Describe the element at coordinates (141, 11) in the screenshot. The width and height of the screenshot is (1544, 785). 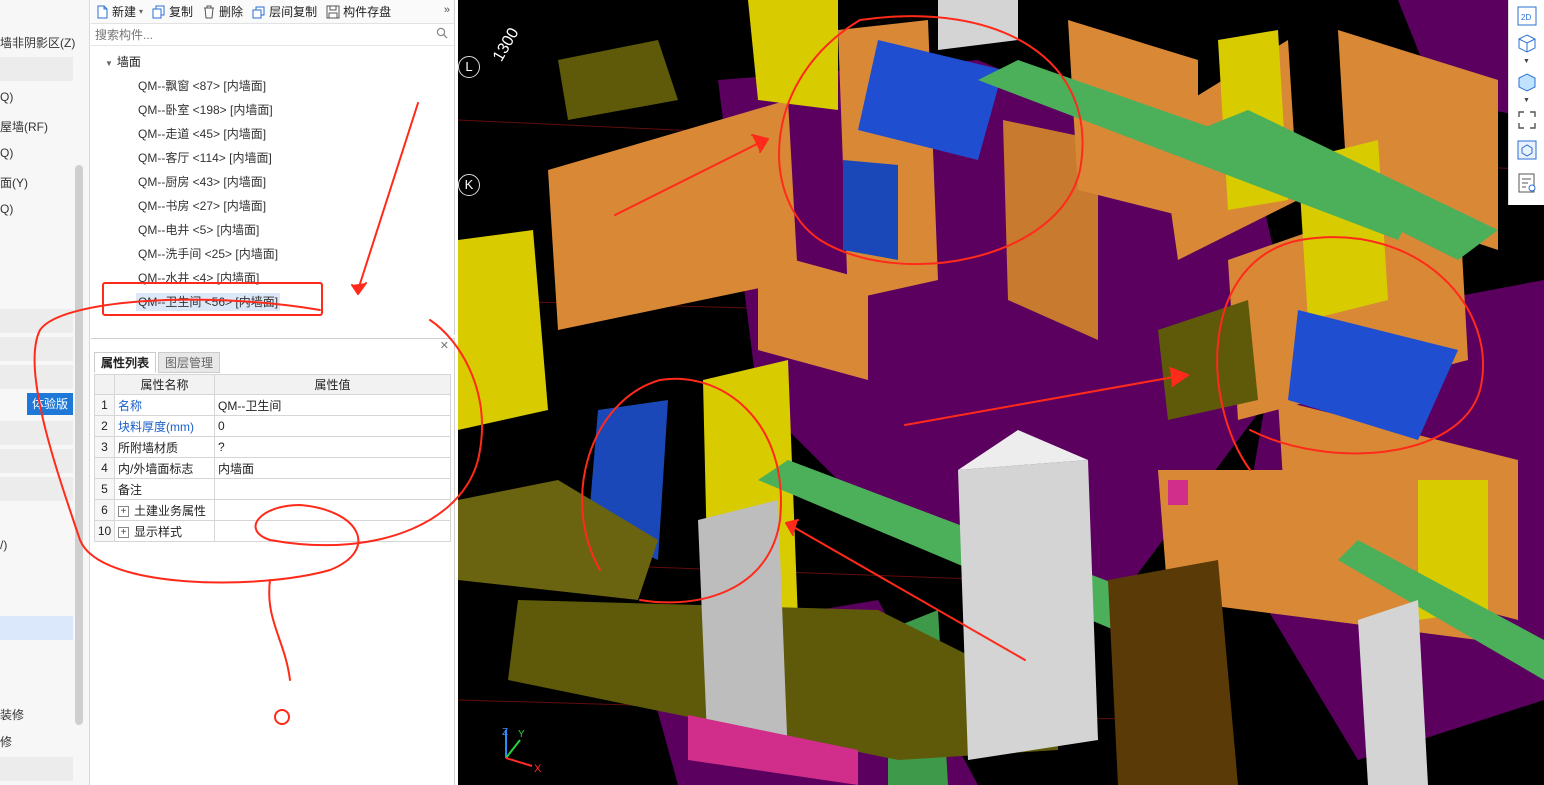
I see `chevron-down-icon: ▾` at that location.